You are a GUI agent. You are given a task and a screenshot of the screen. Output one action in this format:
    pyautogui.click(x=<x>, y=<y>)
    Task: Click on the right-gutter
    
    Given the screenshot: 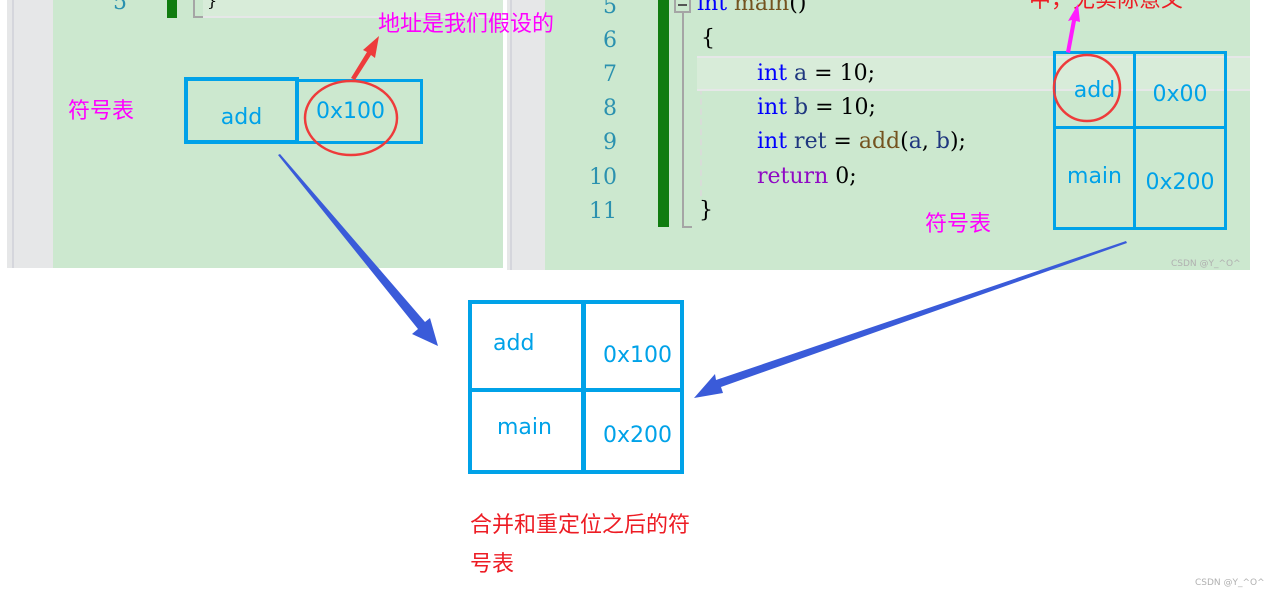 What is the action you would take?
    pyautogui.click(x=526, y=135)
    